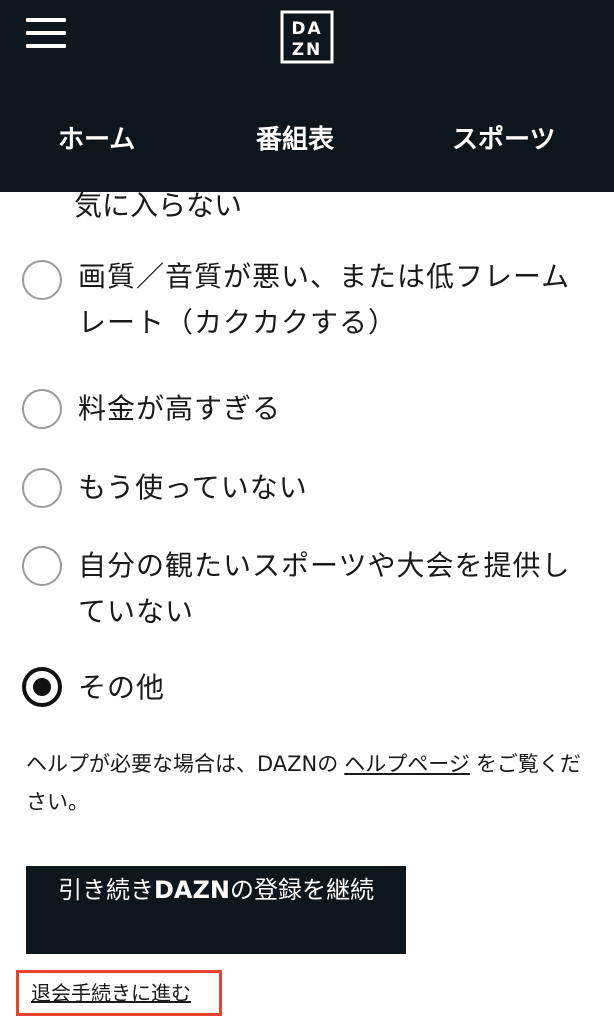  What do you see at coordinates (42, 687) in the screenshot?
I see `radio-button-selected` at bounding box center [42, 687].